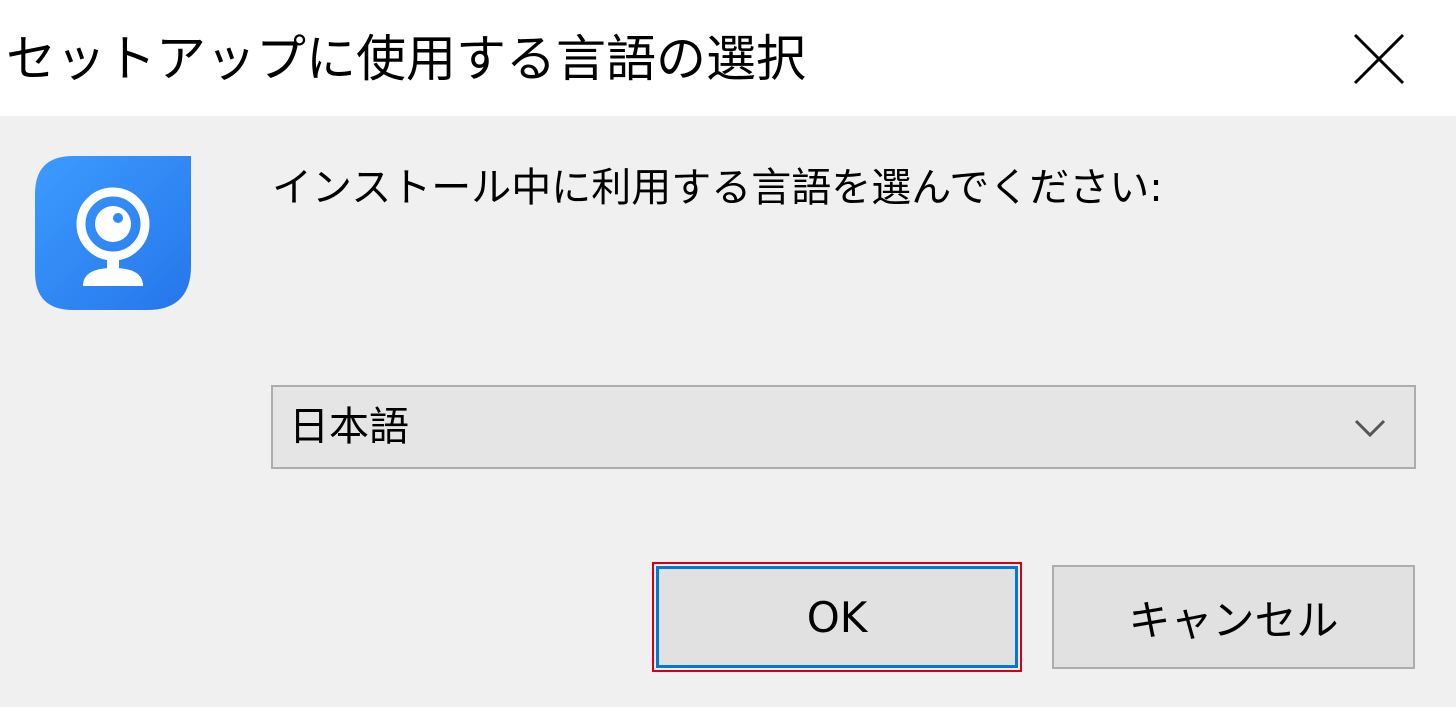  Describe the element at coordinates (1233, 617) in the screenshot. I see `cancel-button: キャンセル` at that location.